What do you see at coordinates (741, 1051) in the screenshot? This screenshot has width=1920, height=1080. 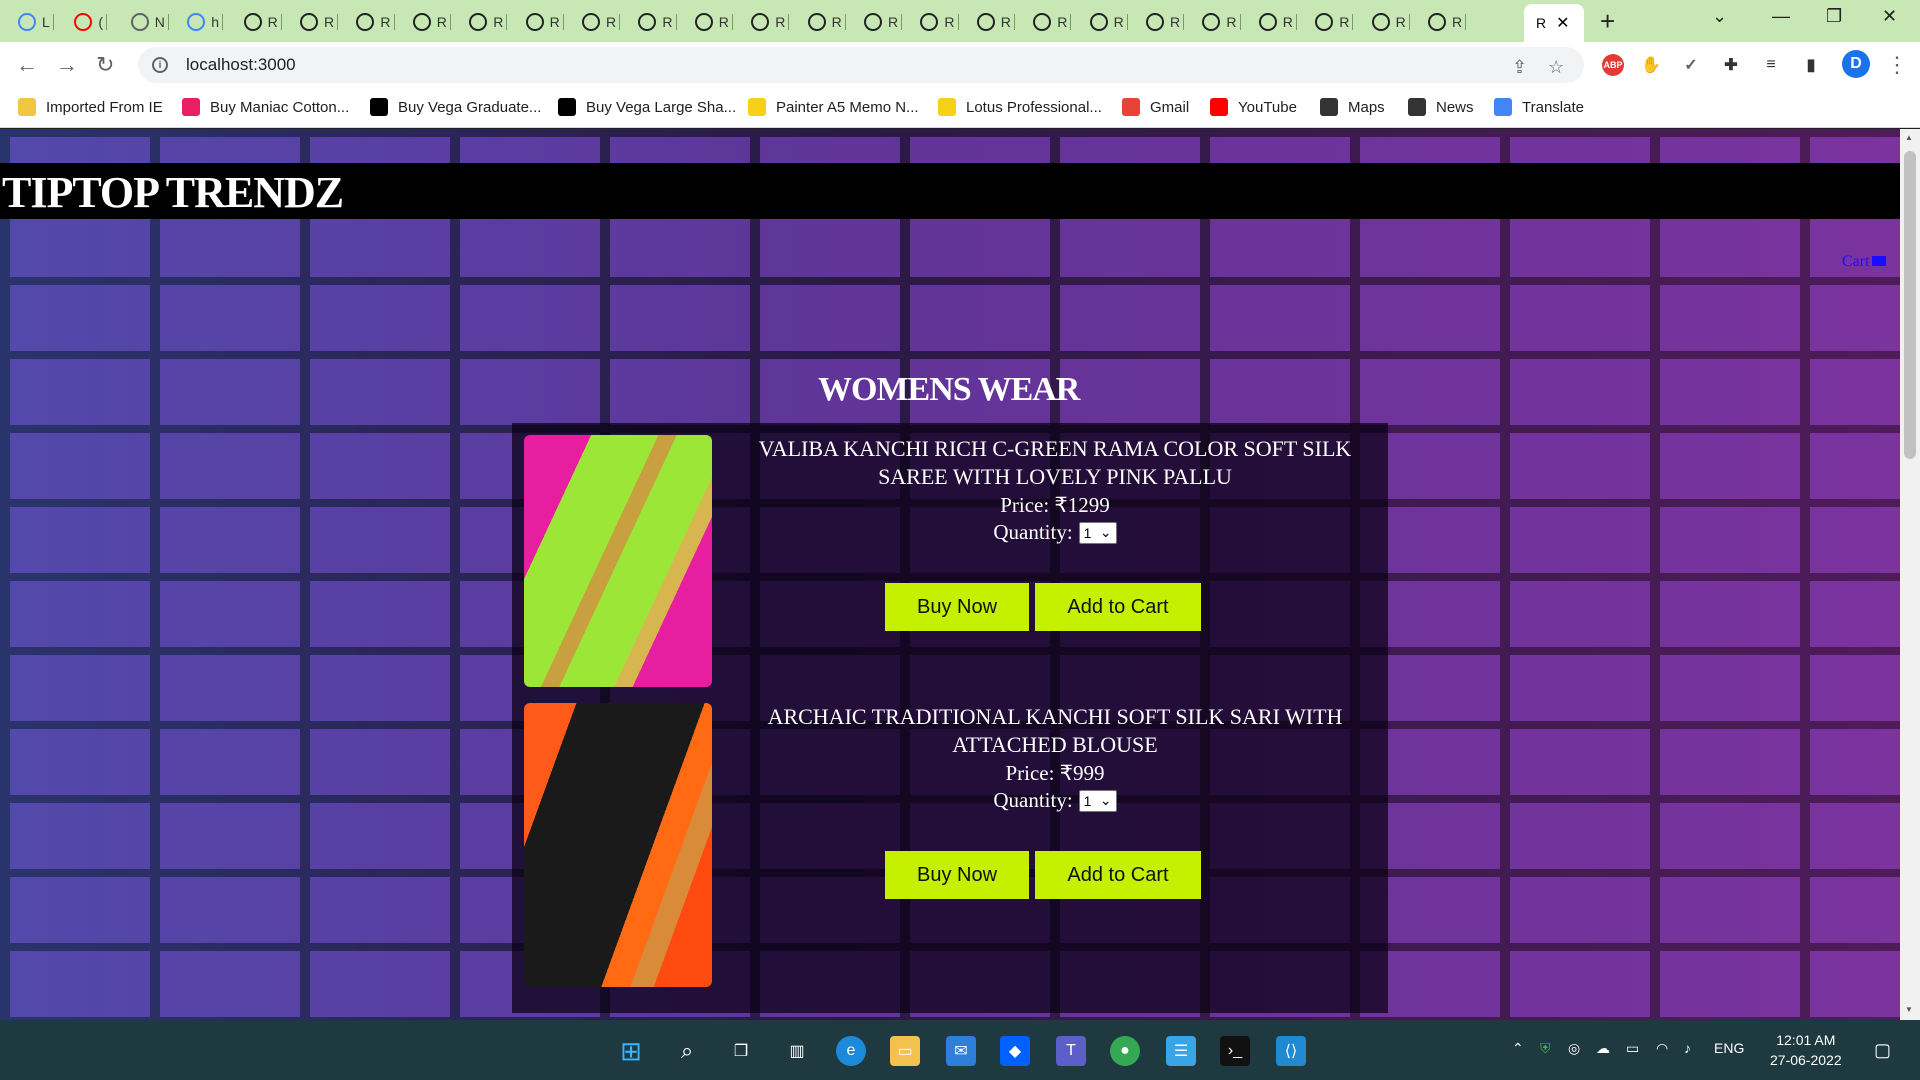 I see `task-view-icon: ❒` at bounding box center [741, 1051].